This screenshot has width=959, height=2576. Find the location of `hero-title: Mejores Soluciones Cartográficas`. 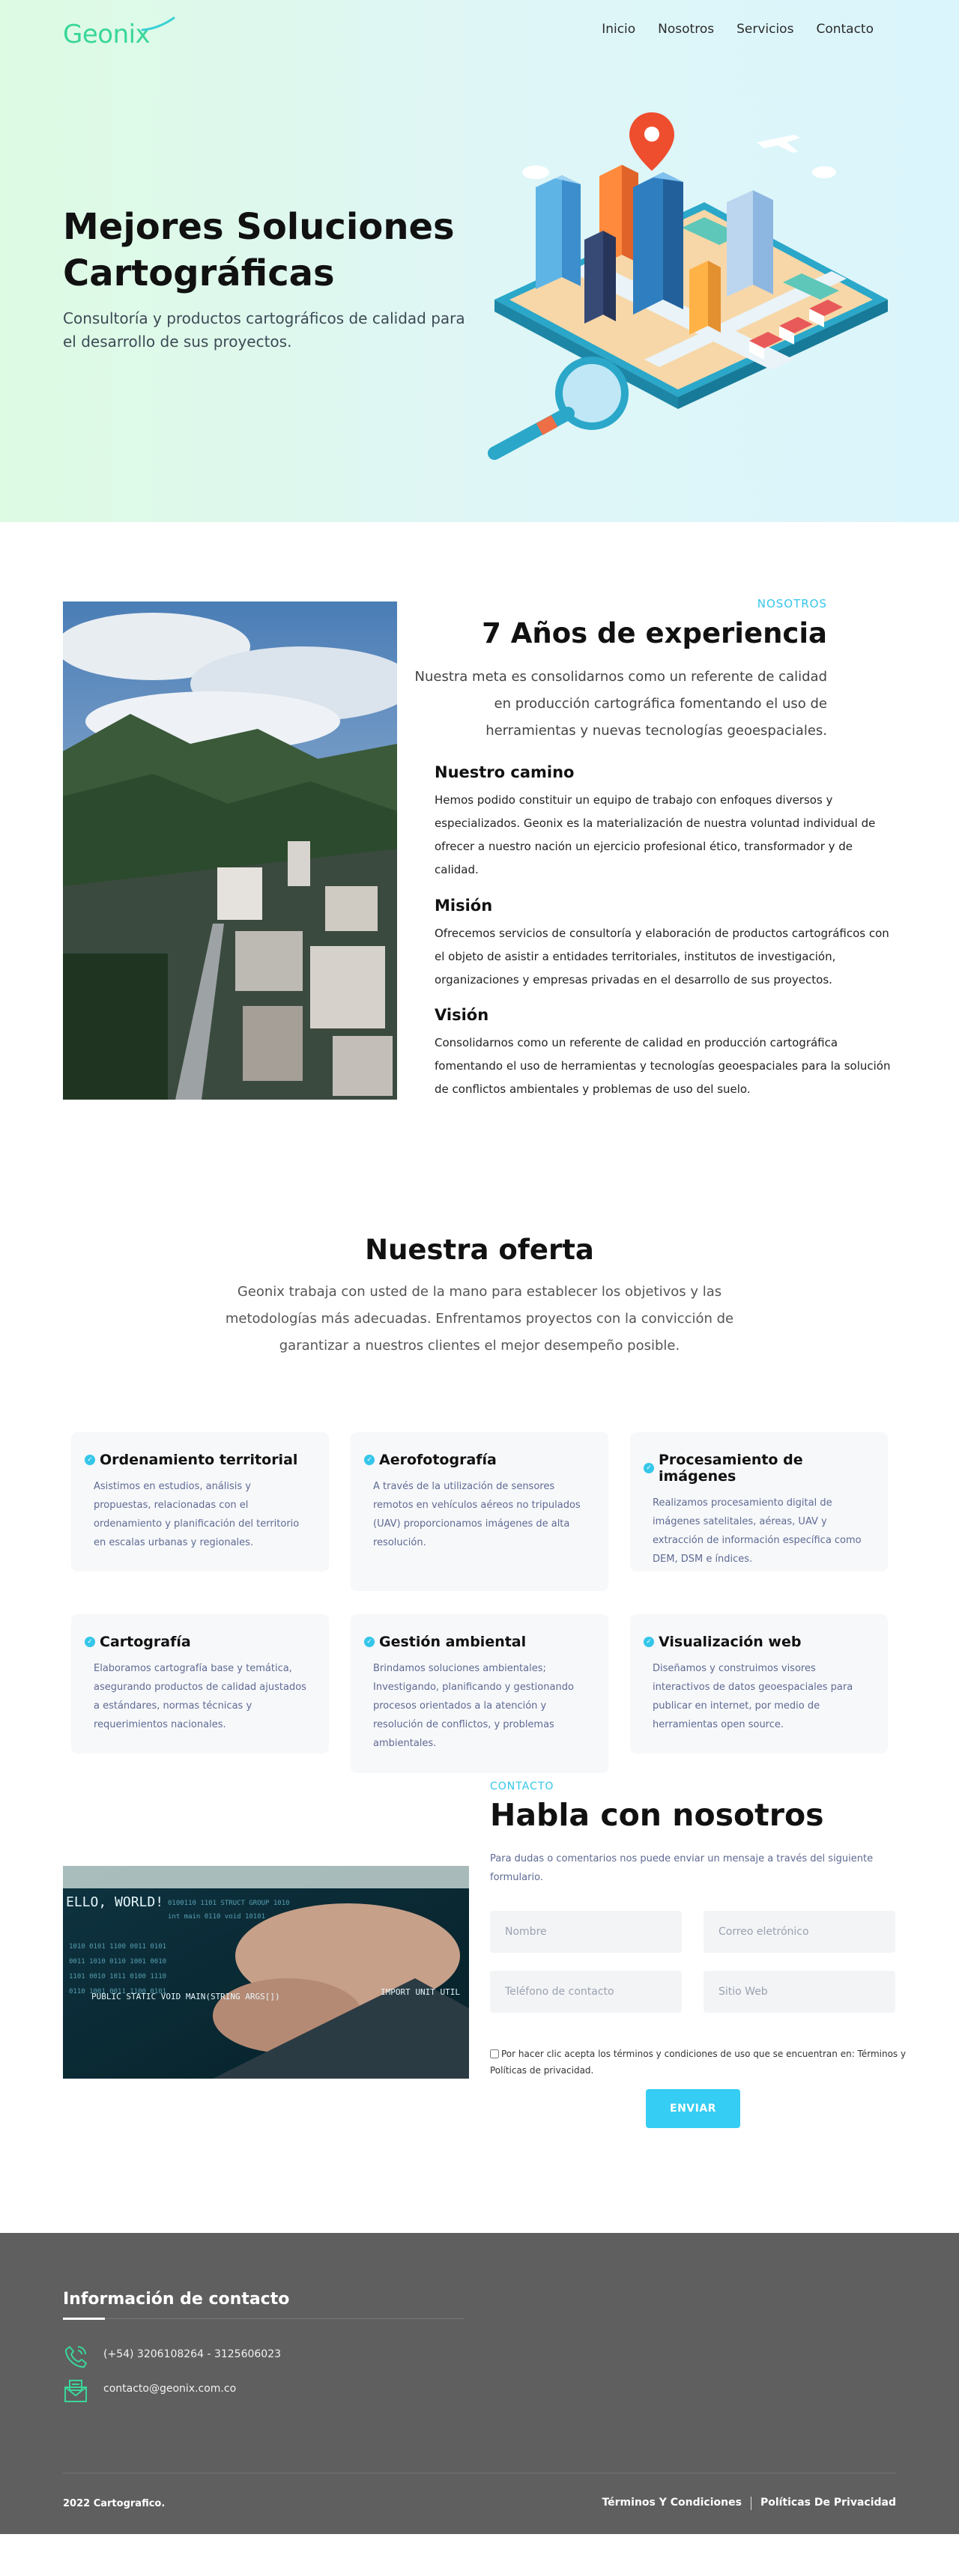

hero-title: Mejores Soluciones Cartográficas is located at coordinates (259, 250).